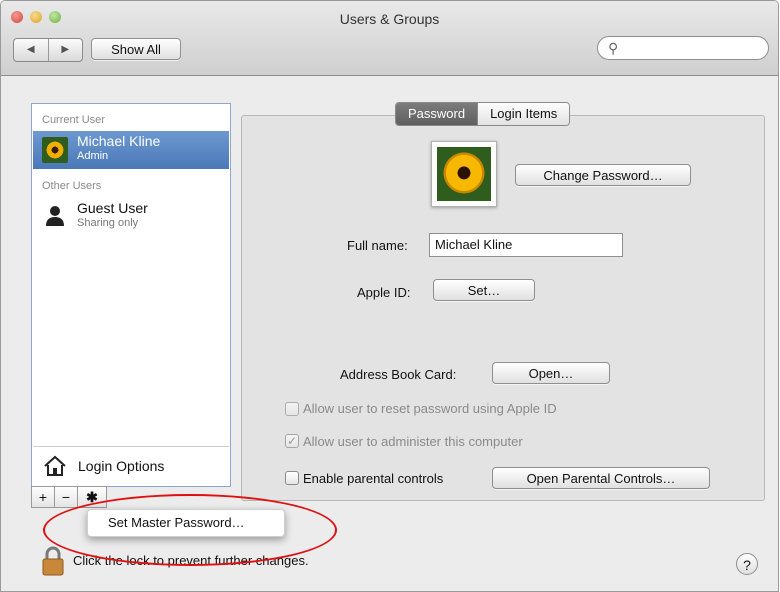 This screenshot has height=592, width=780. What do you see at coordinates (384, 292) in the screenshot?
I see `apple-id-label: Apple ID:` at bounding box center [384, 292].